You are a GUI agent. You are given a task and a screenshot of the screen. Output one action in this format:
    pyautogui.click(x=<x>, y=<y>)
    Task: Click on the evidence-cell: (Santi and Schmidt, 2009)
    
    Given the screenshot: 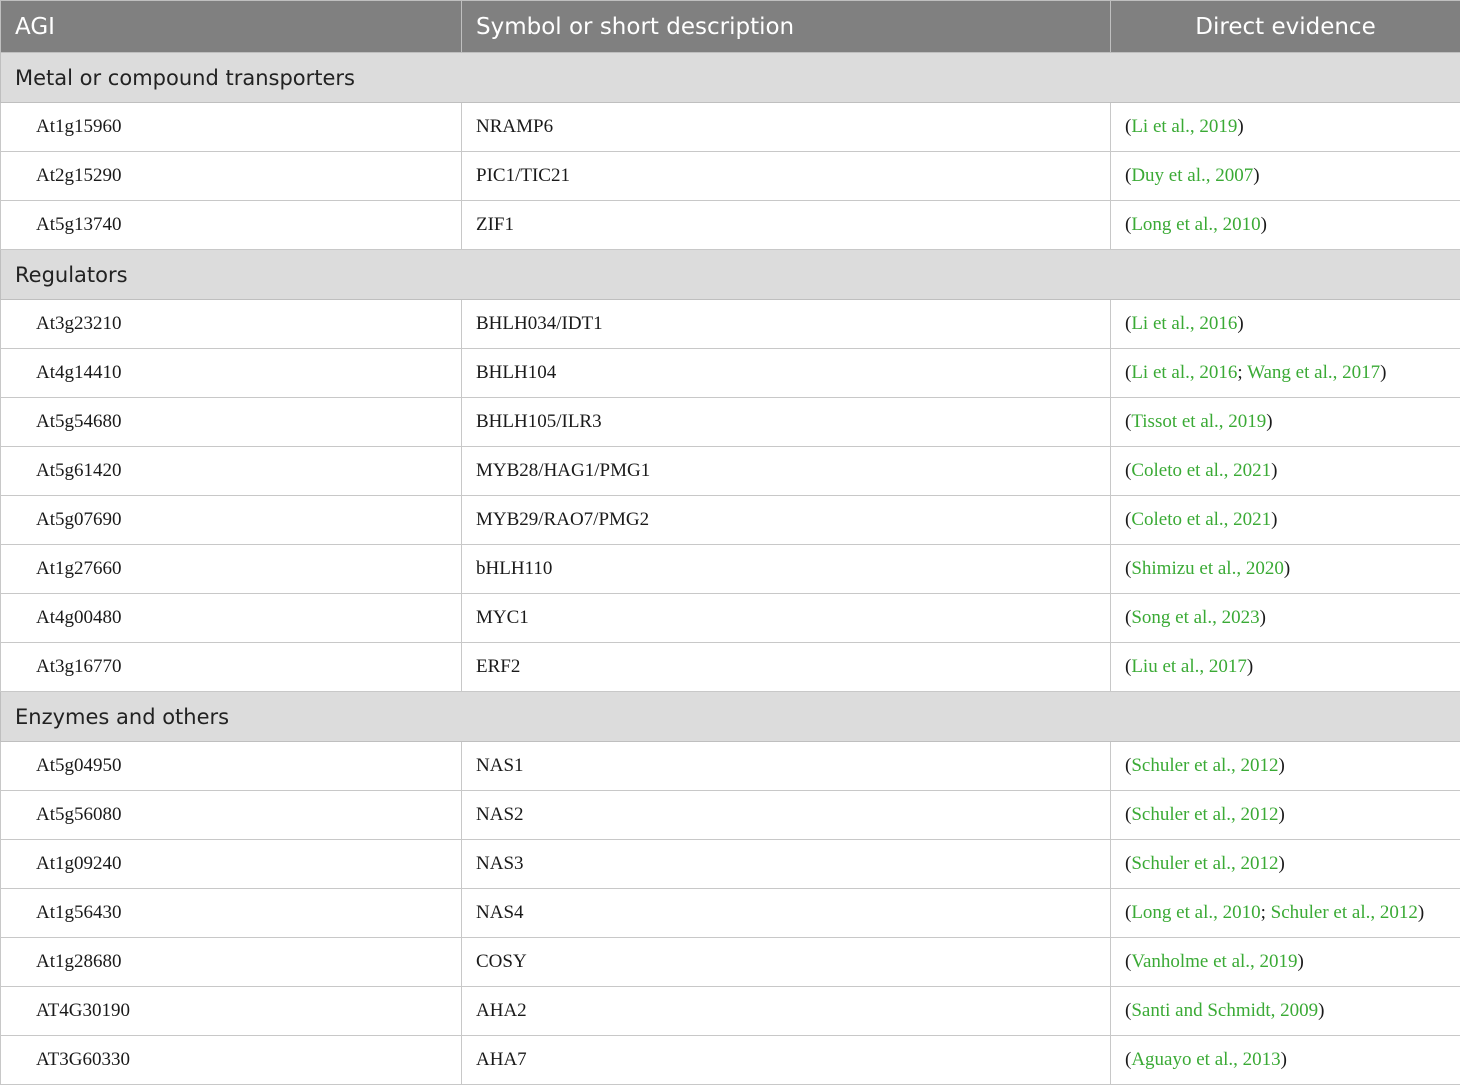 What is the action you would take?
    pyautogui.click(x=1285, y=1011)
    